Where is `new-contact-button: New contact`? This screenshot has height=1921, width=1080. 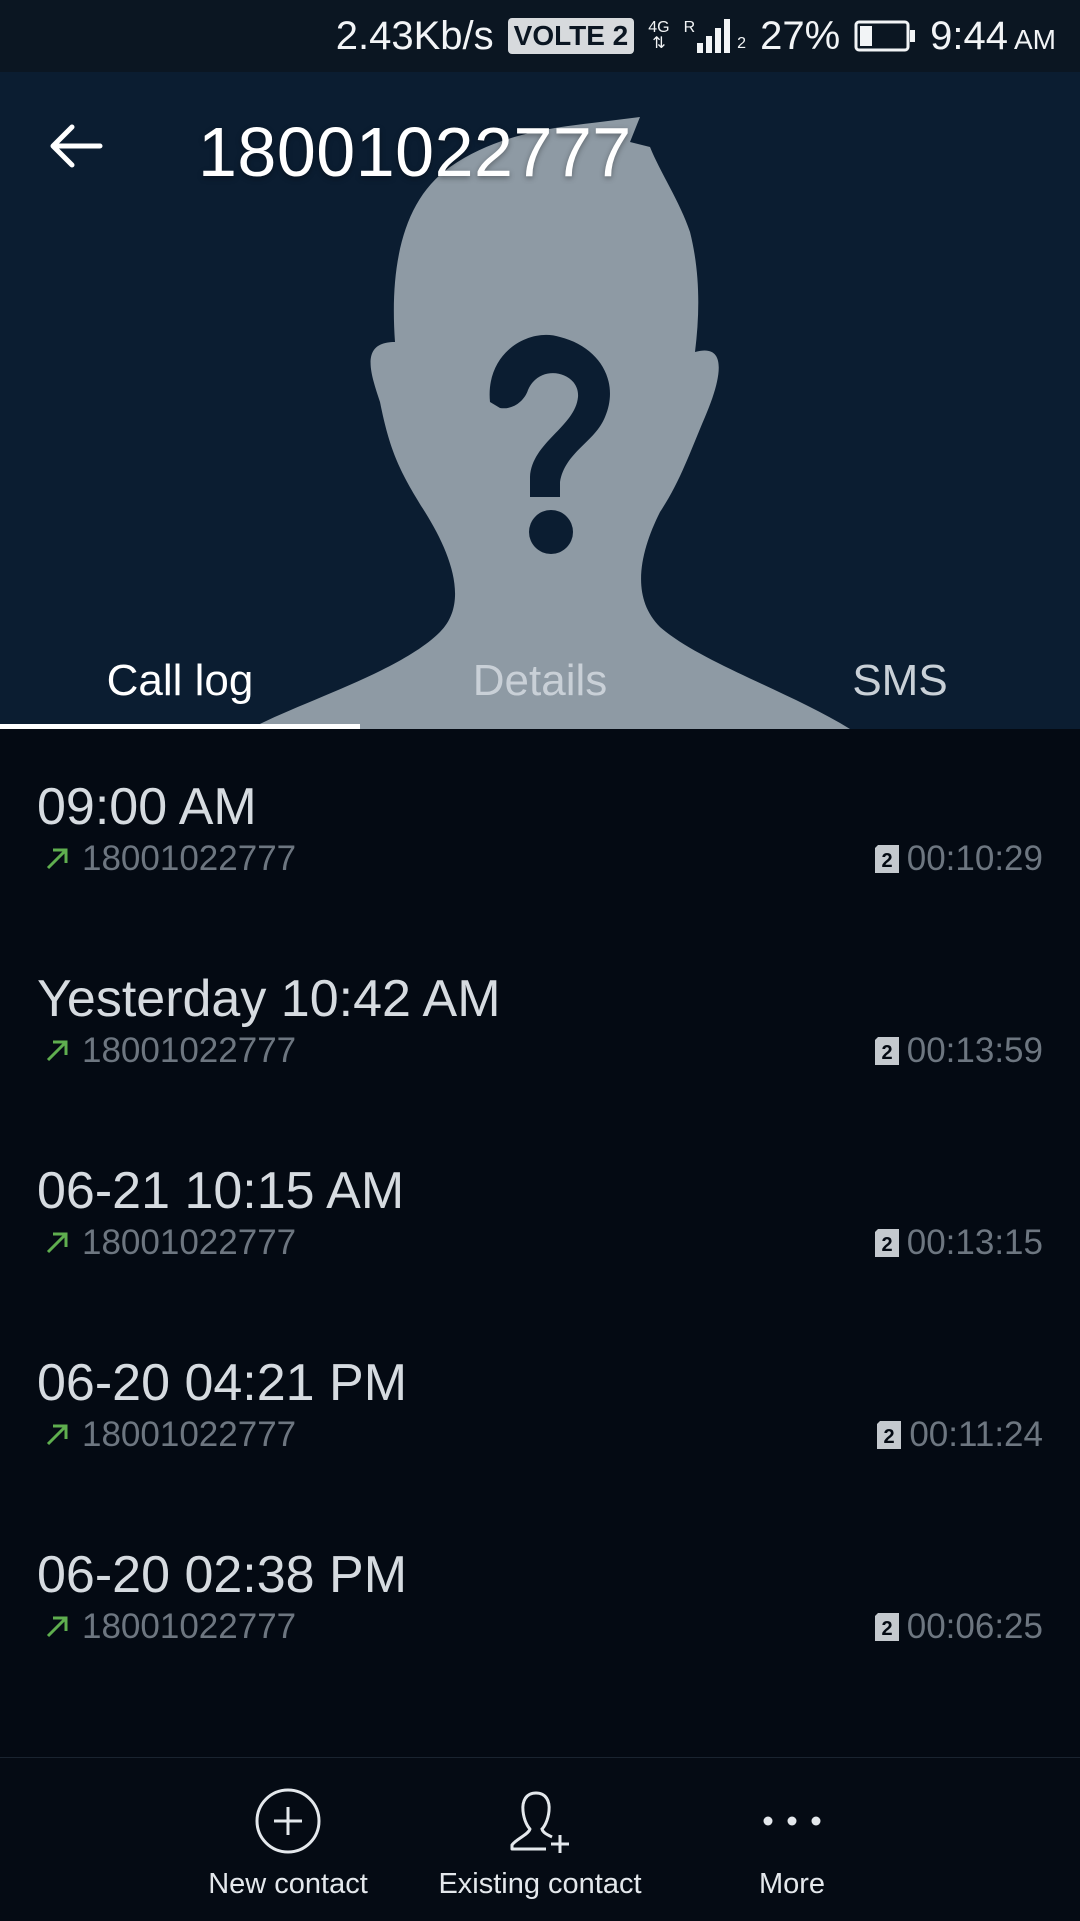
new-contact-button: New contact is located at coordinates (288, 1839).